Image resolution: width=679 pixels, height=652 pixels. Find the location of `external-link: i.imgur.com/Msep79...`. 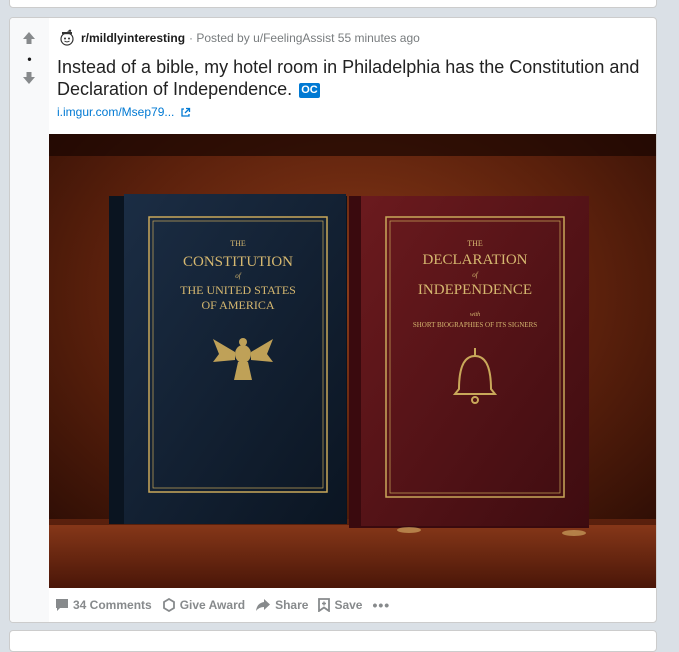

external-link: i.imgur.com/Msep79... is located at coordinates (124, 112).